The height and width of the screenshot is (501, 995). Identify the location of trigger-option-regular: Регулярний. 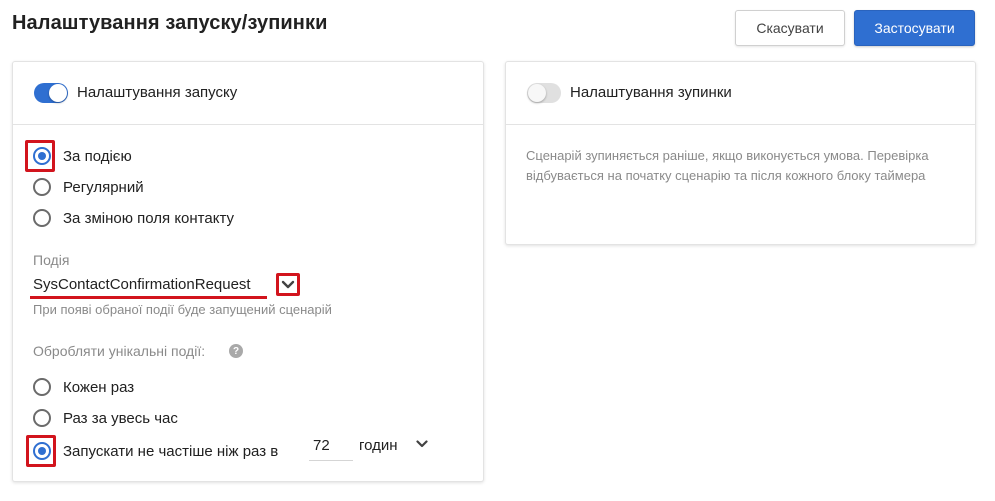
(88, 187).